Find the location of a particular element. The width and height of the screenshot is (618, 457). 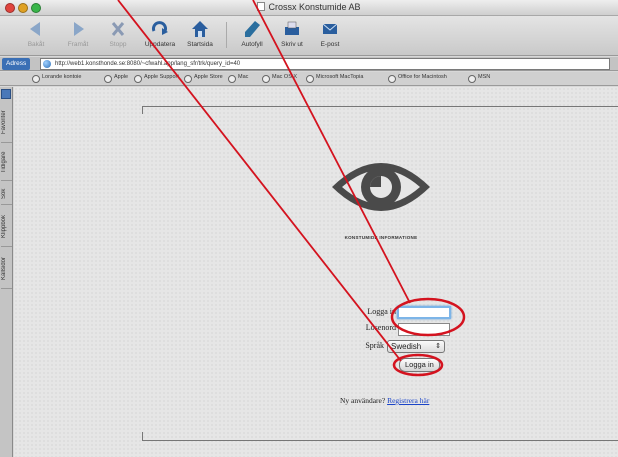

favorite-item: Mac is located at coordinates (238, 78).